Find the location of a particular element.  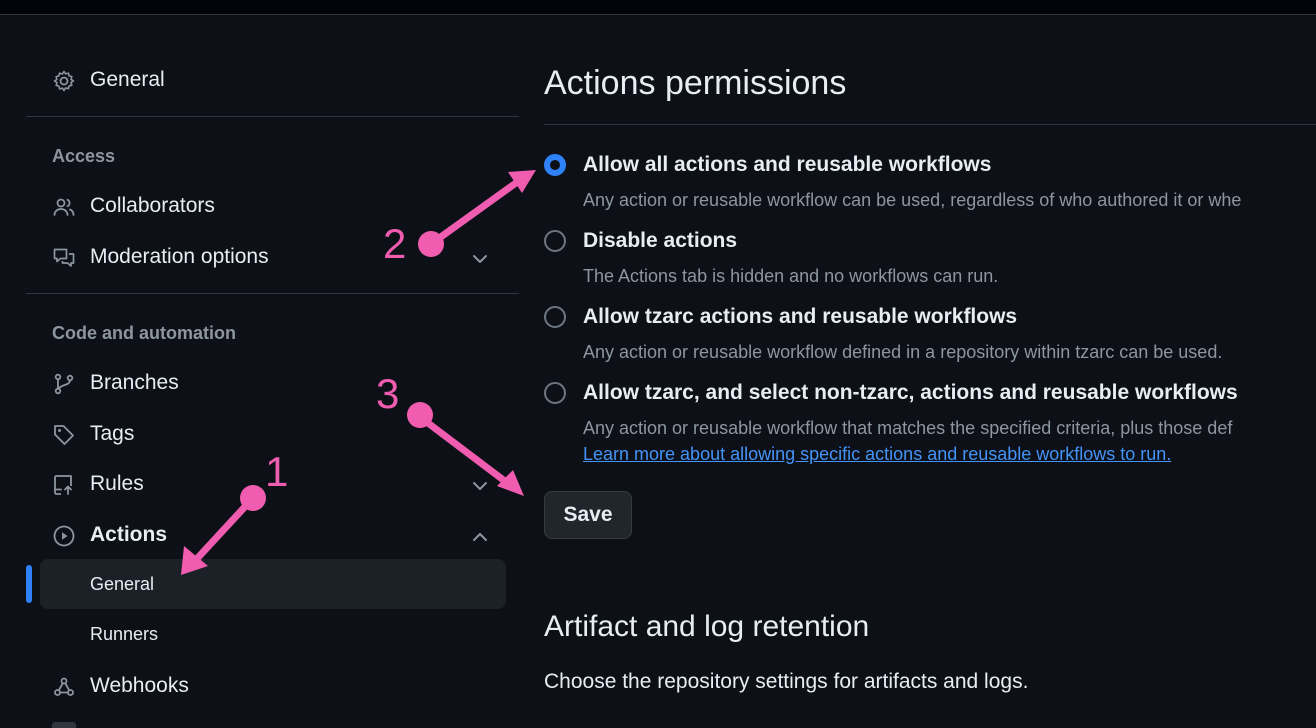

sidebar-item-label: Moderation options is located at coordinates (179, 256).